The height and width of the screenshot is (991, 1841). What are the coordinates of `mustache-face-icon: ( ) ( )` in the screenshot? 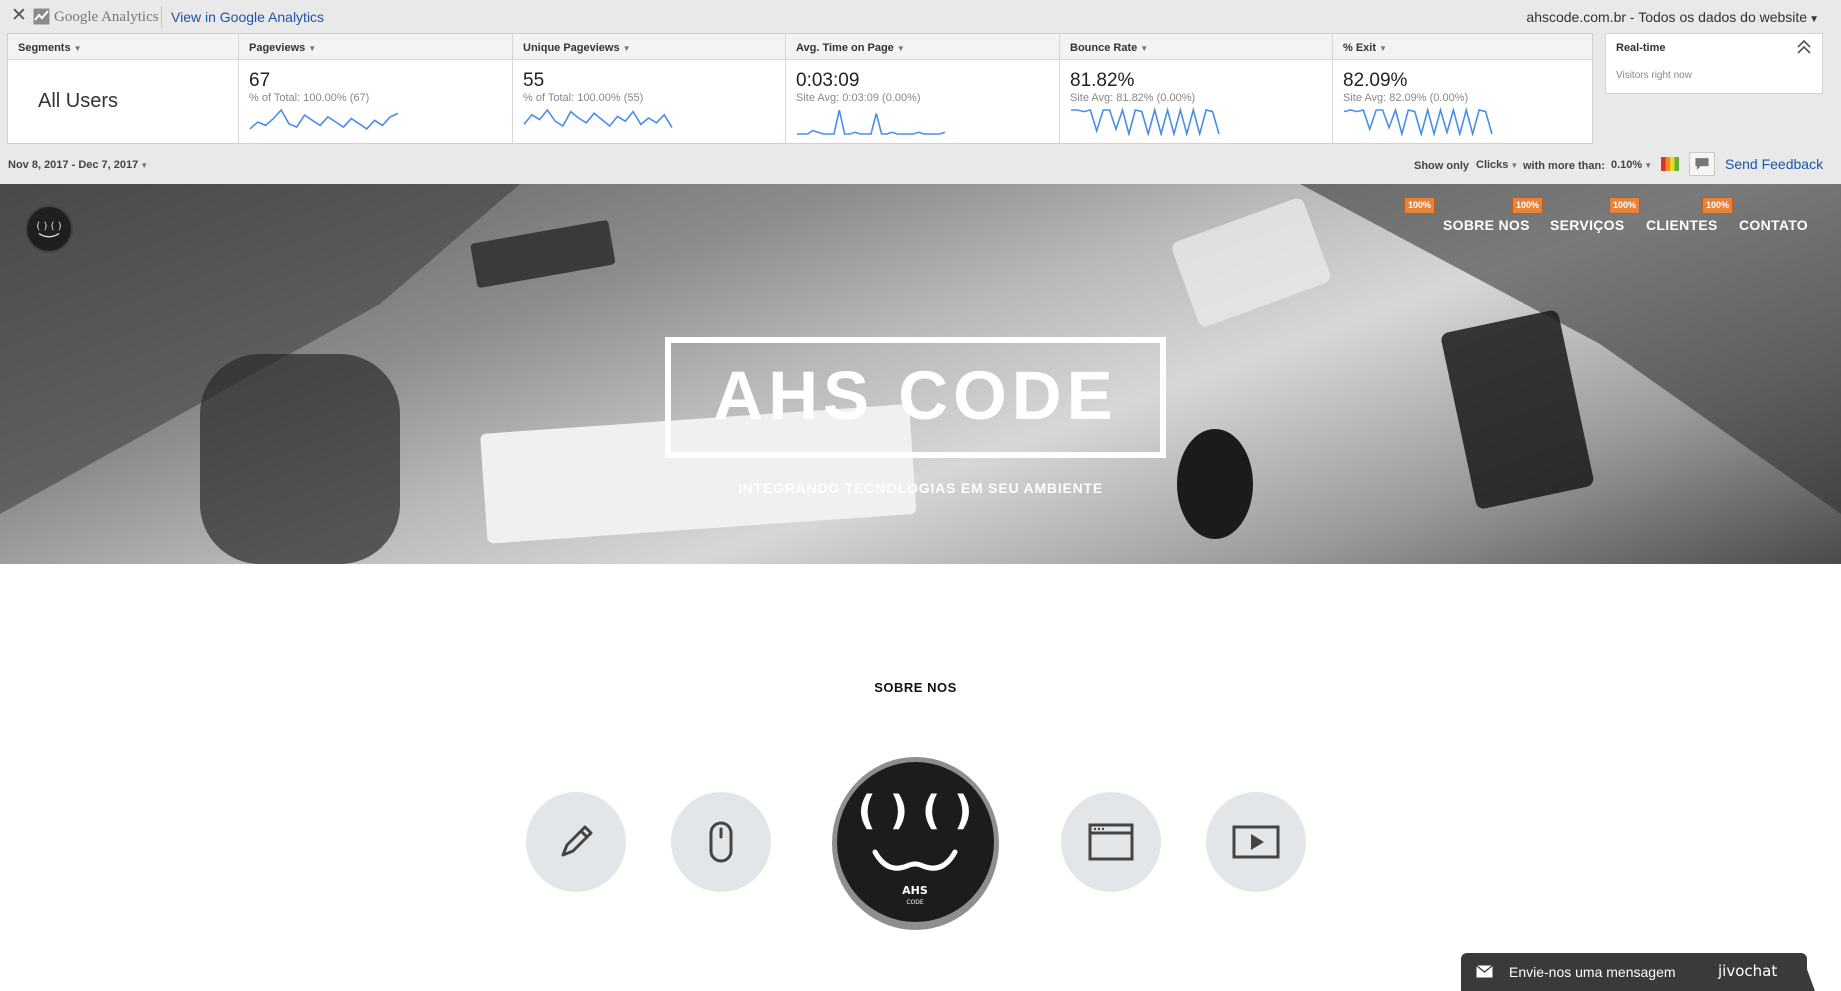 It's located at (49, 229).